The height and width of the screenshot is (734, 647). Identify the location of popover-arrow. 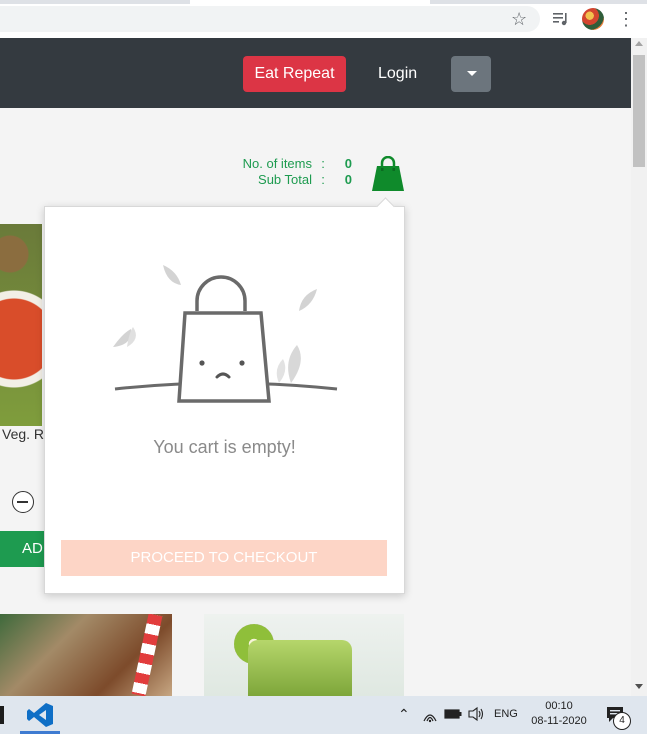
(385, 206).